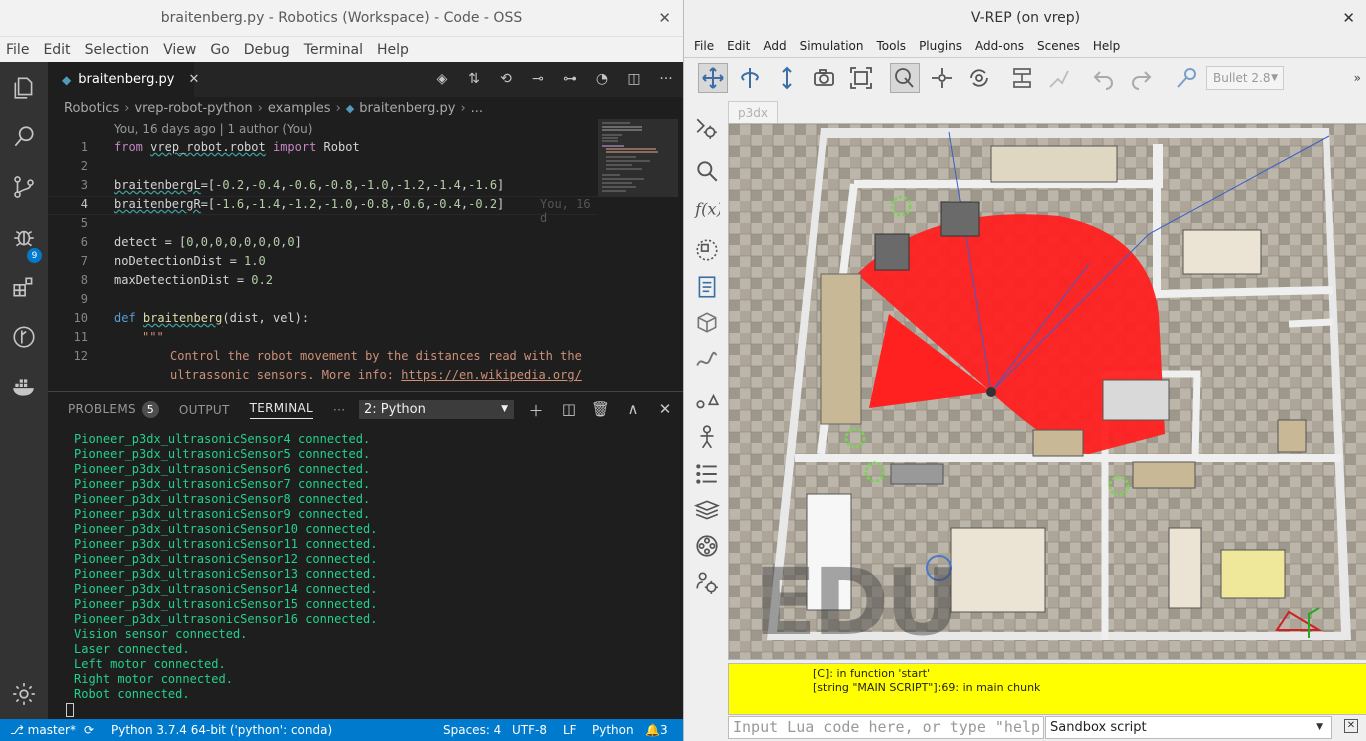 Image resolution: width=1366 pixels, height=741 pixels. What do you see at coordinates (221, 730) in the screenshot?
I see `python-interpreter: Python 3.7.4 64-bit ('python': conda)` at bounding box center [221, 730].